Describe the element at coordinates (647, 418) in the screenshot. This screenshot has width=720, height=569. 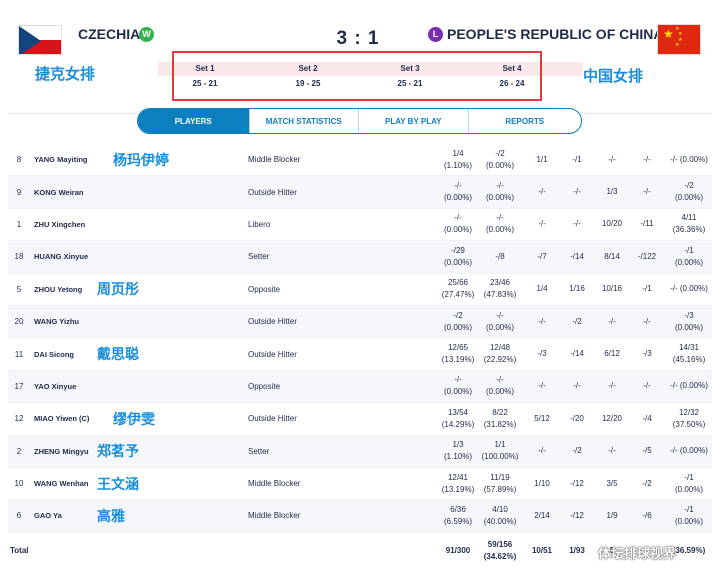
I see `stat-cell: -/4` at that location.